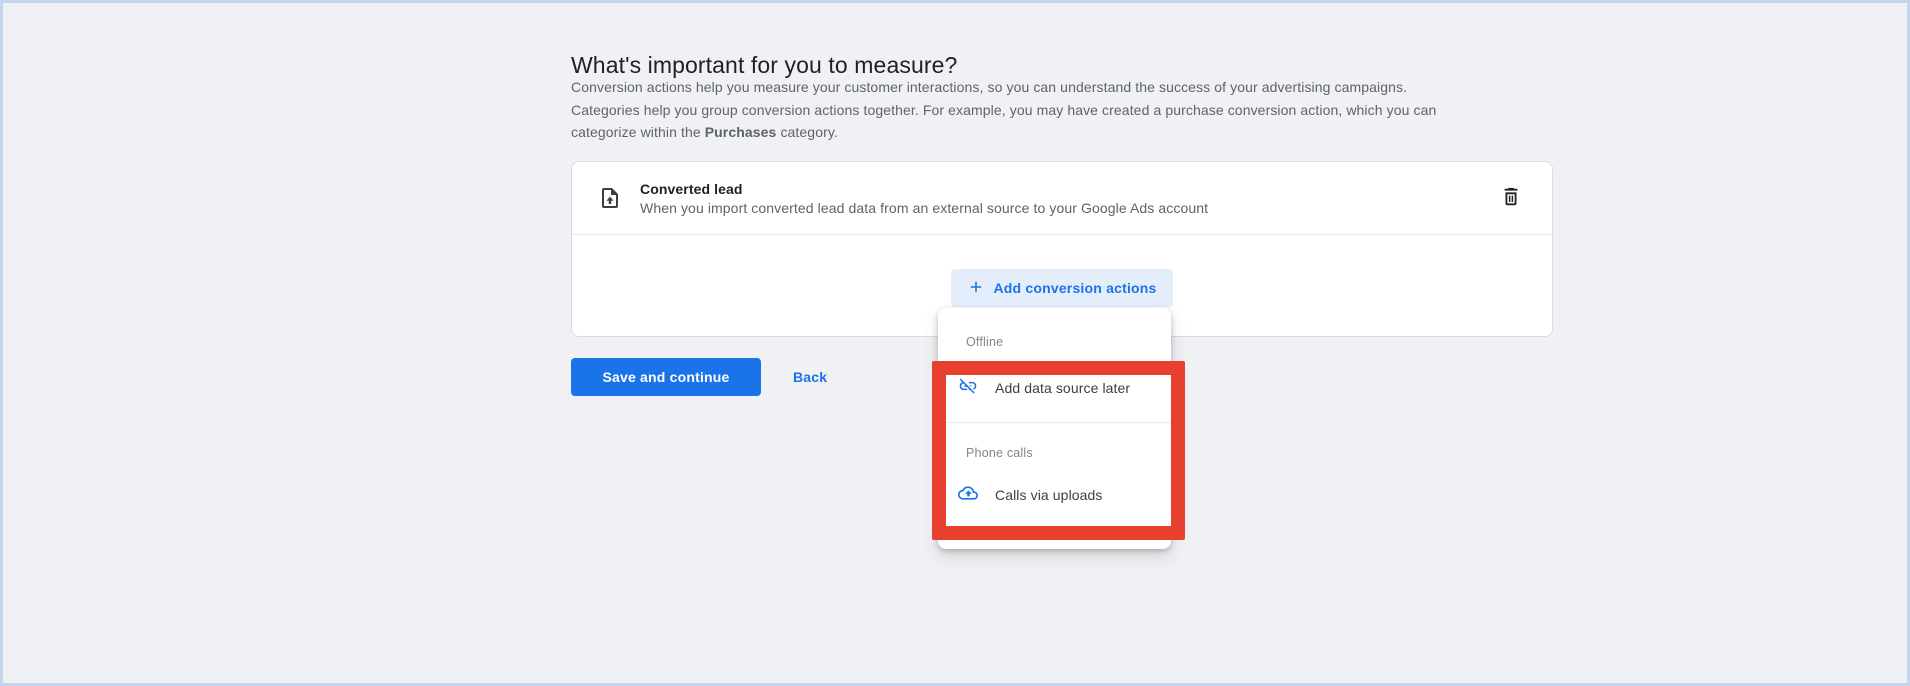  Describe the element at coordinates (1054, 422) in the screenshot. I see `dropdown-divider` at that location.